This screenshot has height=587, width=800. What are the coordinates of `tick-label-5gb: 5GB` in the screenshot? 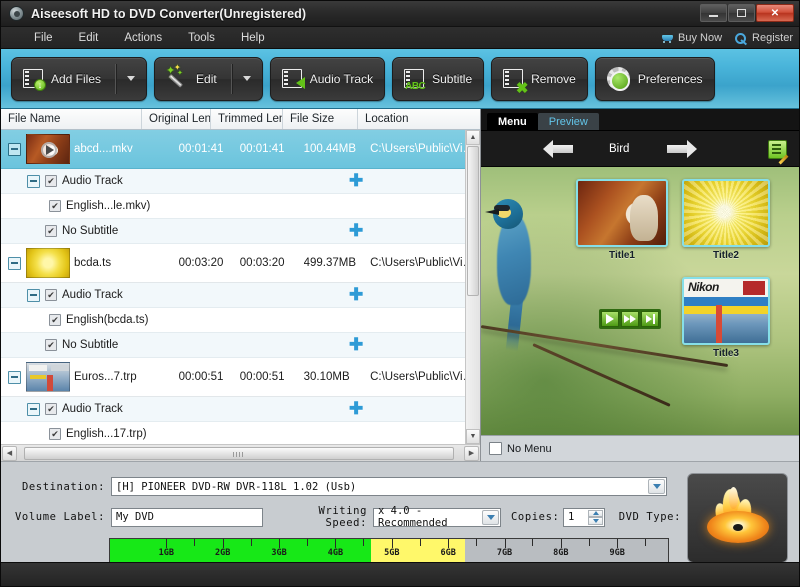 It's located at (392, 553).